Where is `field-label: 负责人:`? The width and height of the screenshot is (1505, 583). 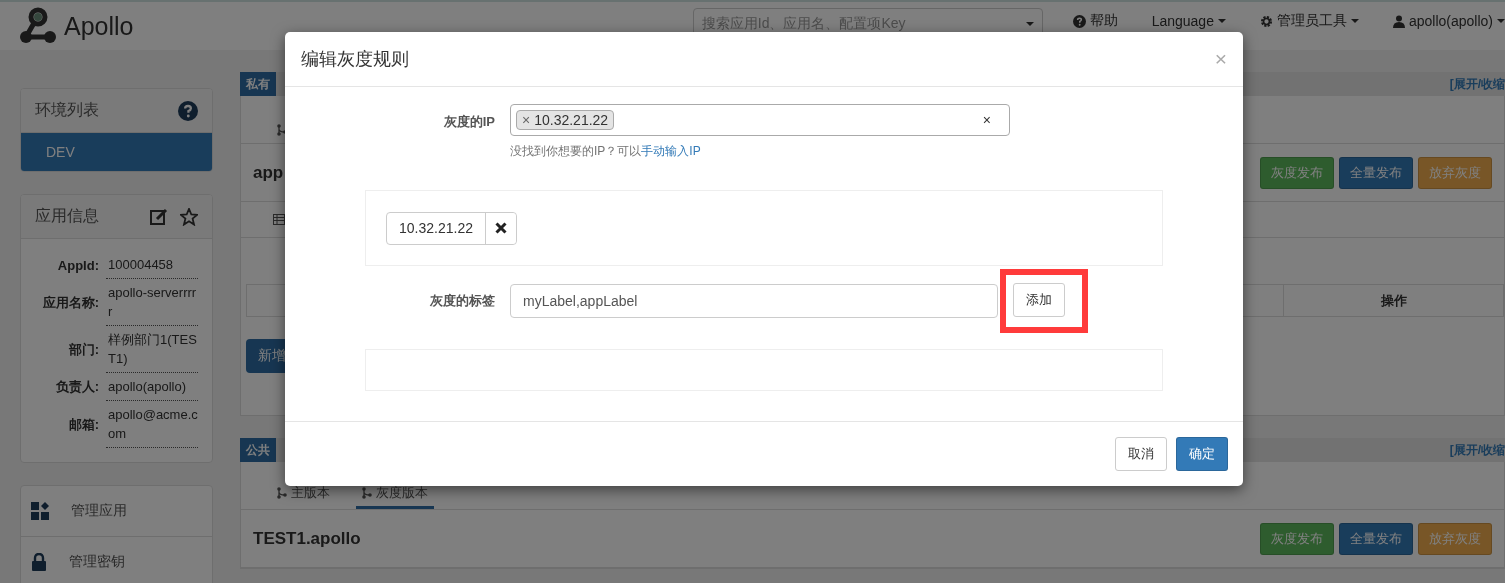
field-label: 负责人: is located at coordinates (76, 387).